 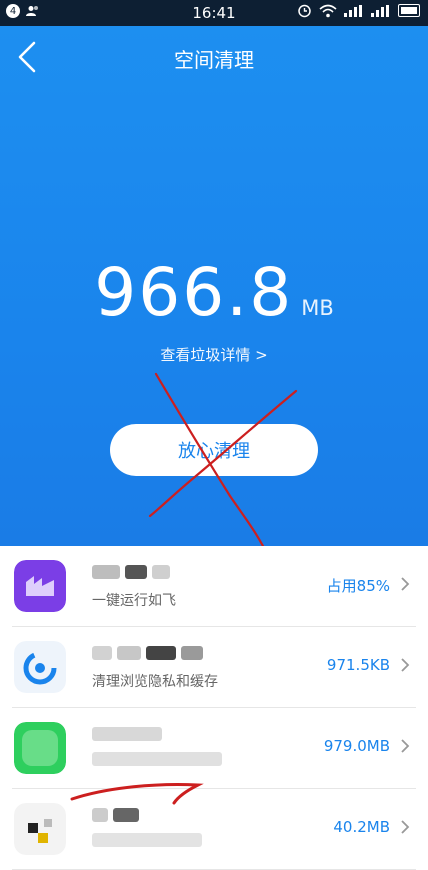 What do you see at coordinates (155, 682) in the screenshot?
I see `app-desc: 清理浏览隐私和缓存` at bounding box center [155, 682].